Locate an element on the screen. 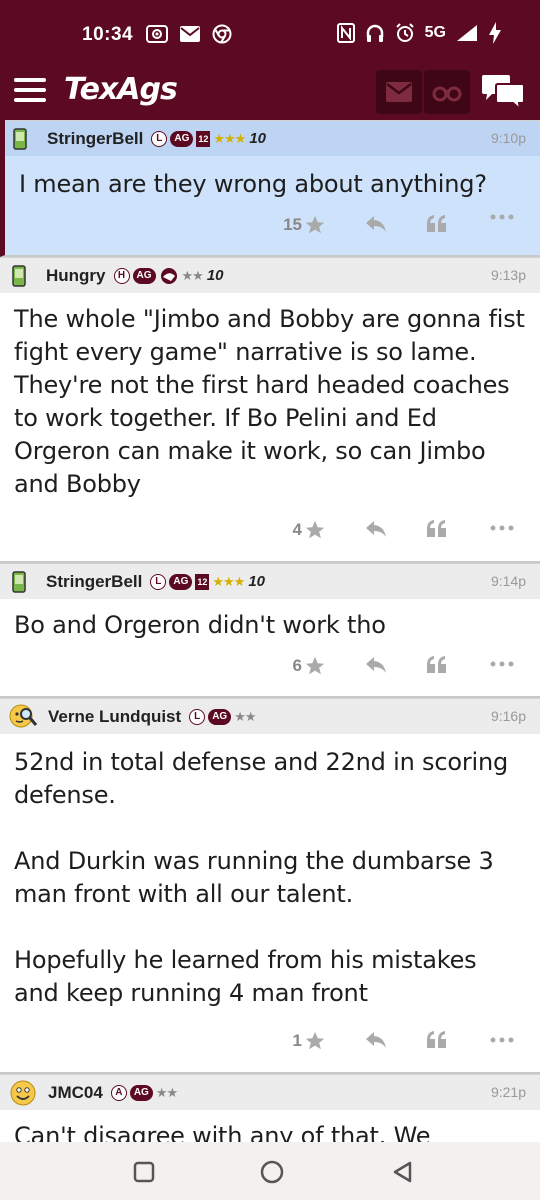 The image size is (540, 1200). forums-button is located at coordinates (503, 92).